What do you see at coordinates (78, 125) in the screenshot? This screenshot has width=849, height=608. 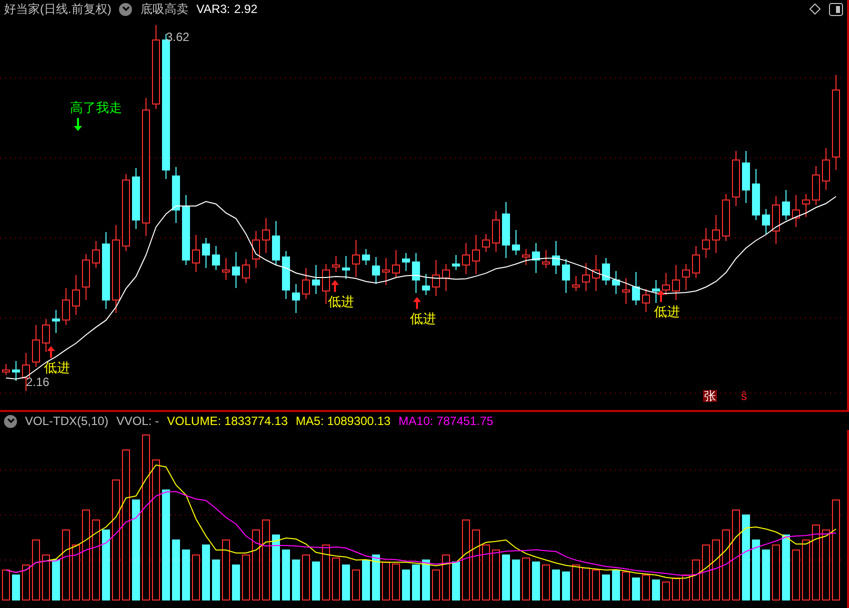 I see `down-arrow-icon` at bounding box center [78, 125].